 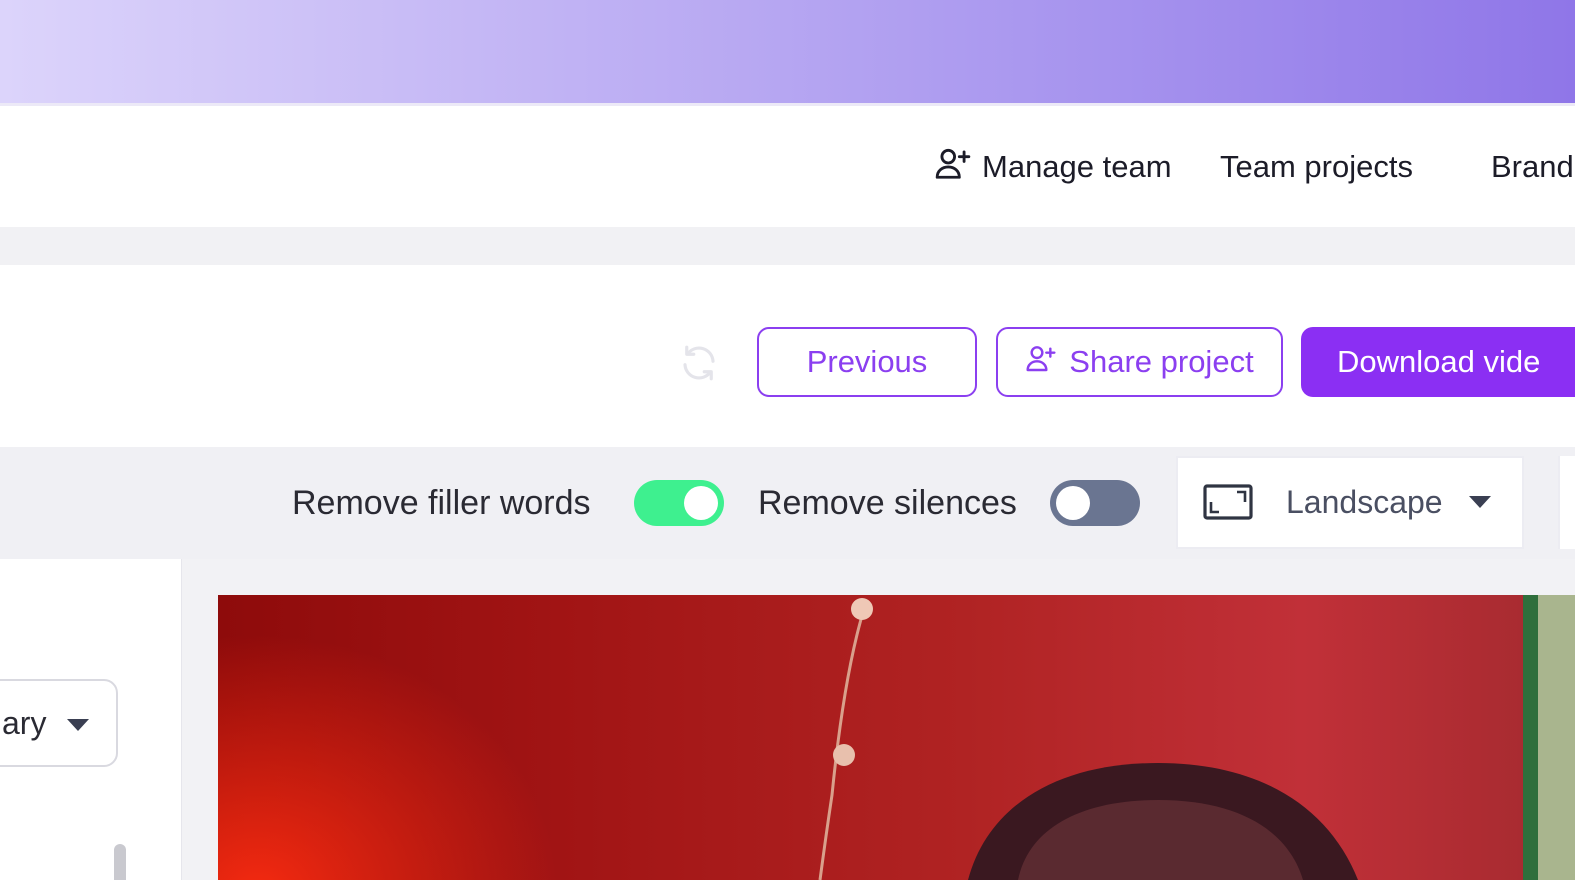 I want to click on share-project-button: Share project, so click(x=1139, y=362).